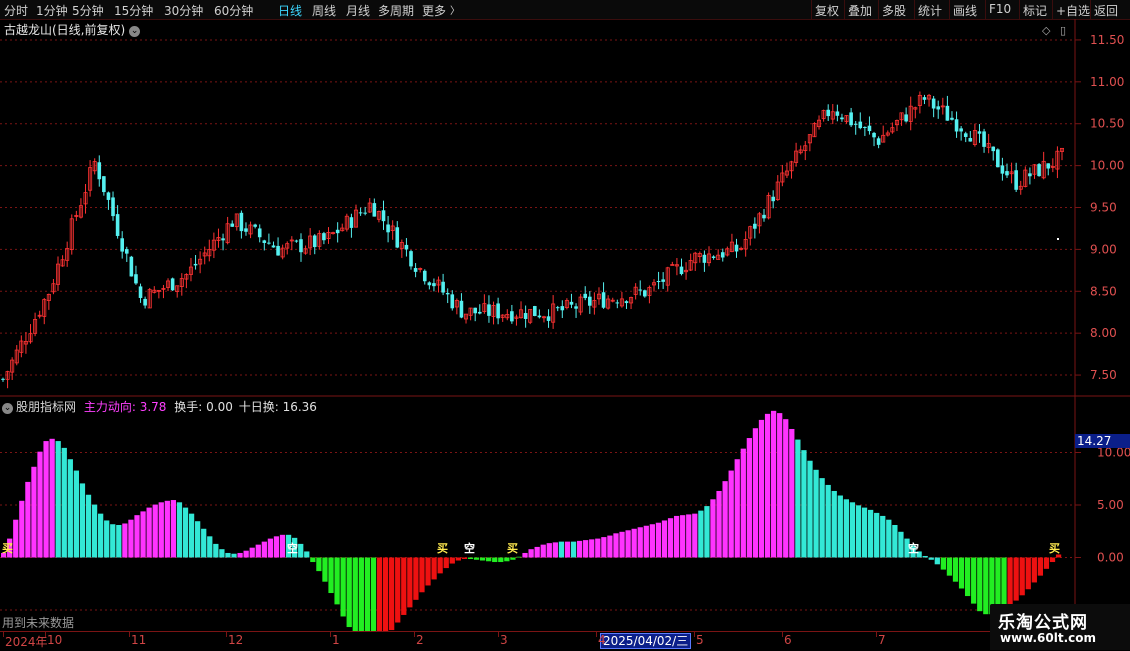  Describe the element at coordinates (46, 407) in the screenshot. I see `indicator-name: 股朋指标网` at that location.